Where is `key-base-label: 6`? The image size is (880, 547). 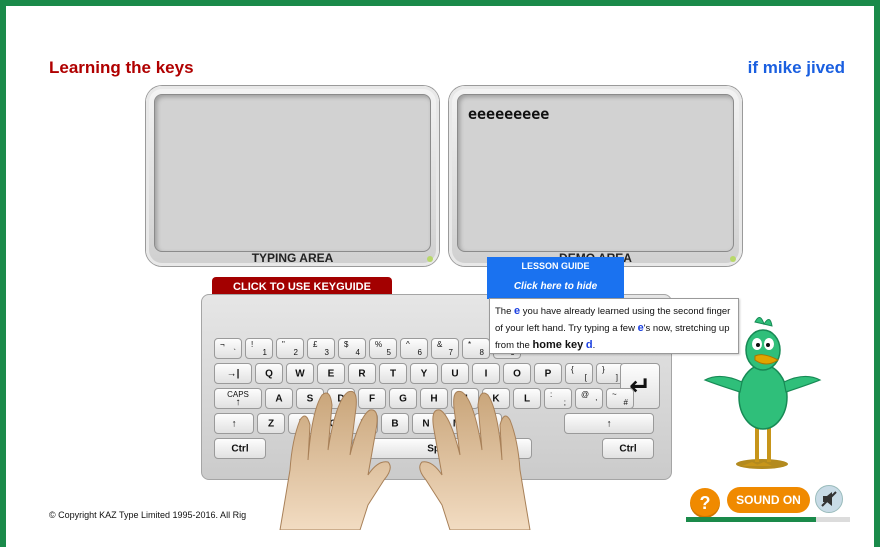
key-base-label: 6 is located at coordinates (419, 352).